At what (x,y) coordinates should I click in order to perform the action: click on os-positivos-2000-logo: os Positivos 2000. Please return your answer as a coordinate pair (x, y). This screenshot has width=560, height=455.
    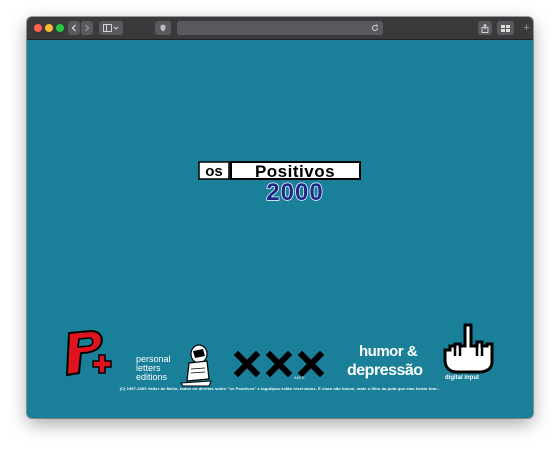
    Looking at the image, I should click on (280, 180).